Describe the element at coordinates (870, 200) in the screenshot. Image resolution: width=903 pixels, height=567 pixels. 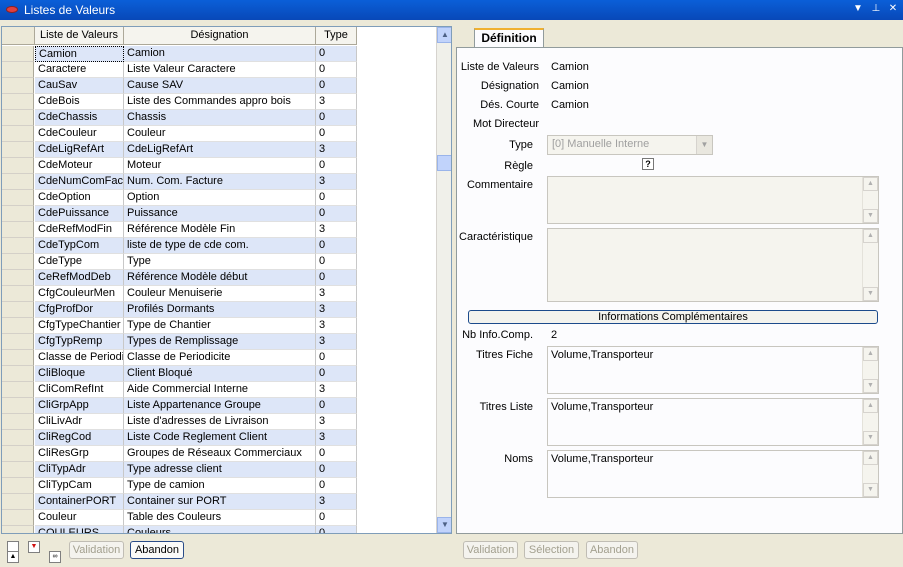
I see `commentaire-scrollbar: ▲ ▼` at that location.